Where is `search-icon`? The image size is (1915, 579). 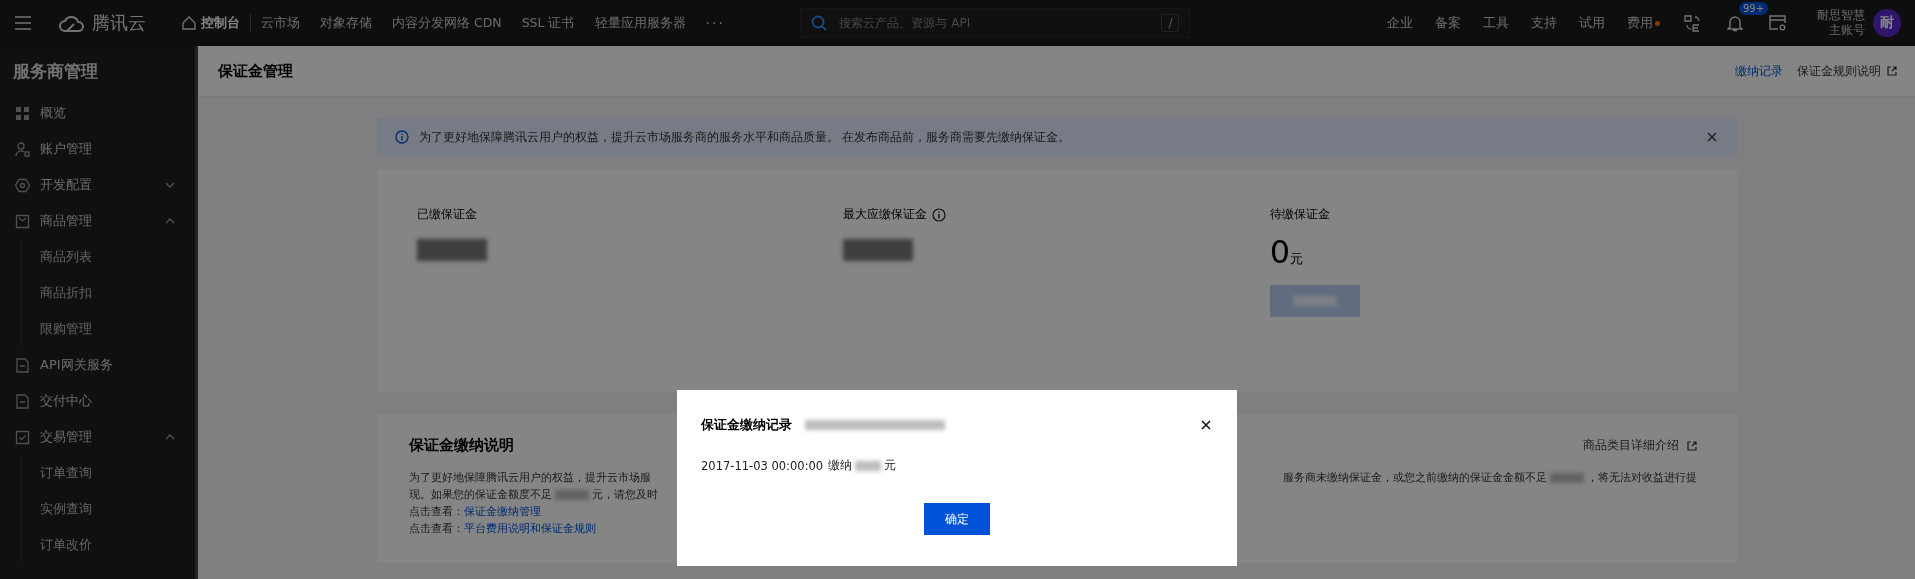 search-icon is located at coordinates (819, 23).